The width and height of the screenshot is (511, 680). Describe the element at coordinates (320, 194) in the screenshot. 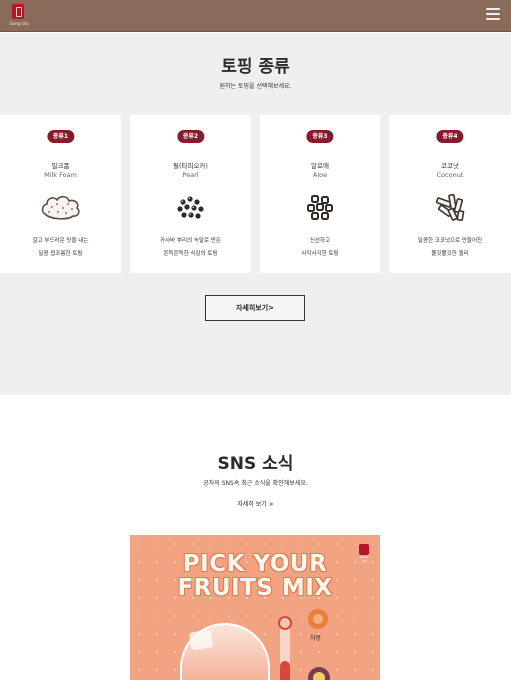

I see `topping-card-aloe: 종류3 알로에 Aloe 신선하고 사각사각한 토핑` at that location.